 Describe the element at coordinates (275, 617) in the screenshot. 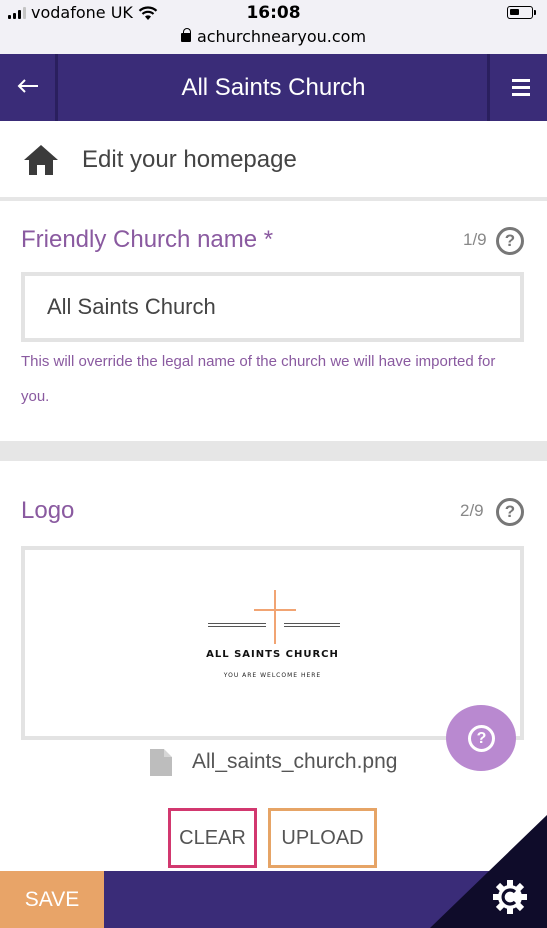

I see `cross-icon` at that location.